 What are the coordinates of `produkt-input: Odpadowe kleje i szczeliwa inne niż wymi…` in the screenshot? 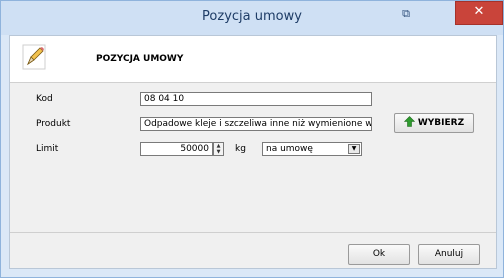 It's located at (256, 124).